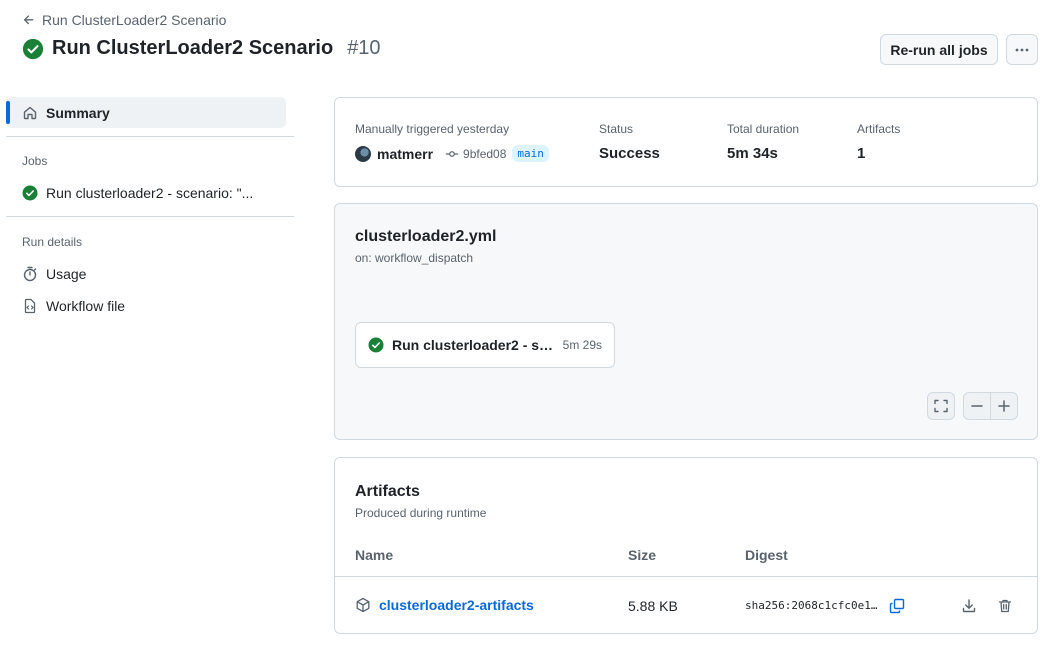 The image size is (1055, 665). I want to click on page-title-row: Run ClusterLoader2 Scenario #10, so click(201, 48).